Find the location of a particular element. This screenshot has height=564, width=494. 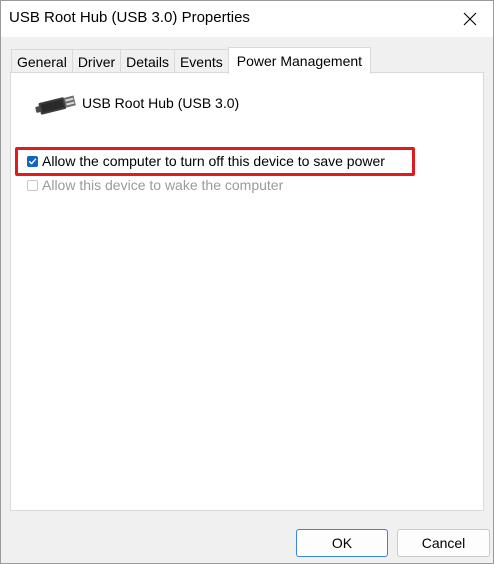

close-button is located at coordinates (470, 19).